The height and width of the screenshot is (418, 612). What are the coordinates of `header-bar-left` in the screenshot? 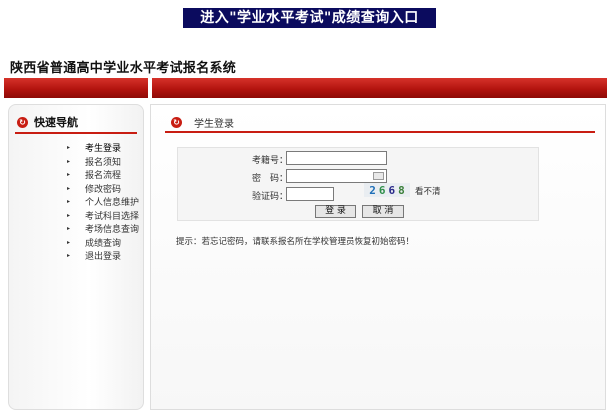 It's located at (76, 88).